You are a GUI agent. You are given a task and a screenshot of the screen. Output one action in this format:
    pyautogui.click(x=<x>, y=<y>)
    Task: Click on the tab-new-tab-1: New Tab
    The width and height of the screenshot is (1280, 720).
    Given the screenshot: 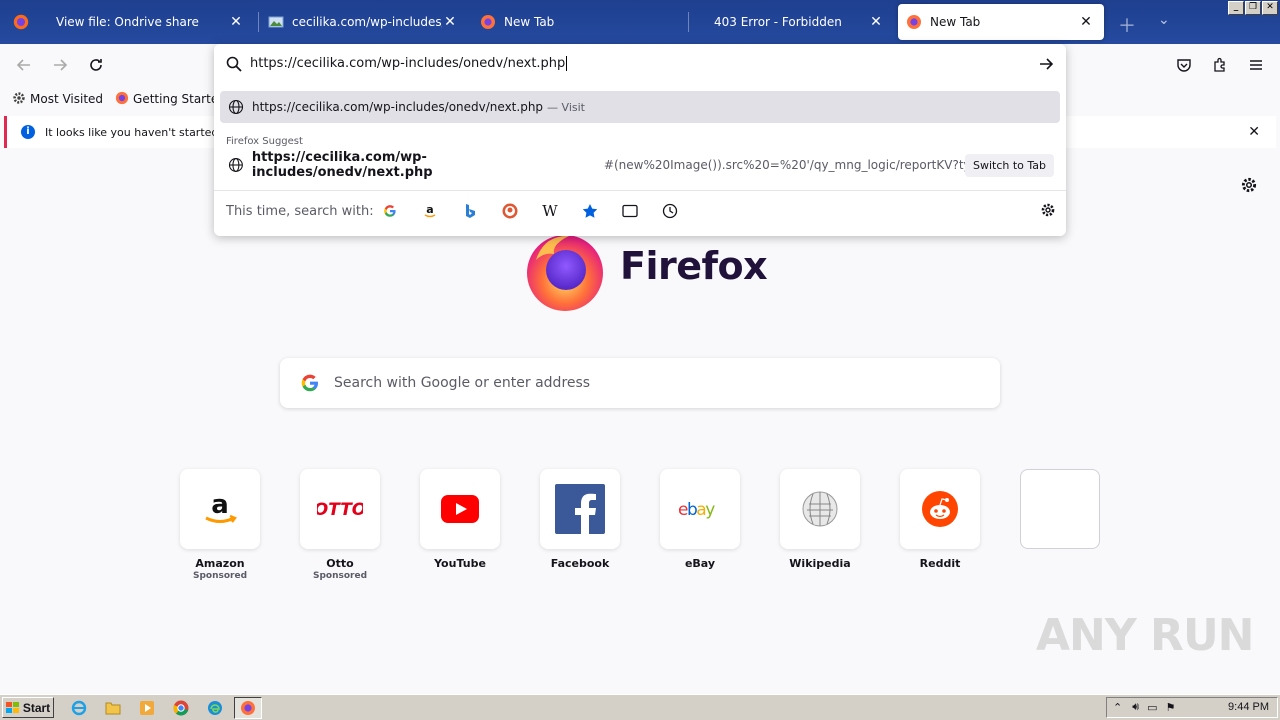 What is the action you would take?
    pyautogui.click(x=578, y=22)
    